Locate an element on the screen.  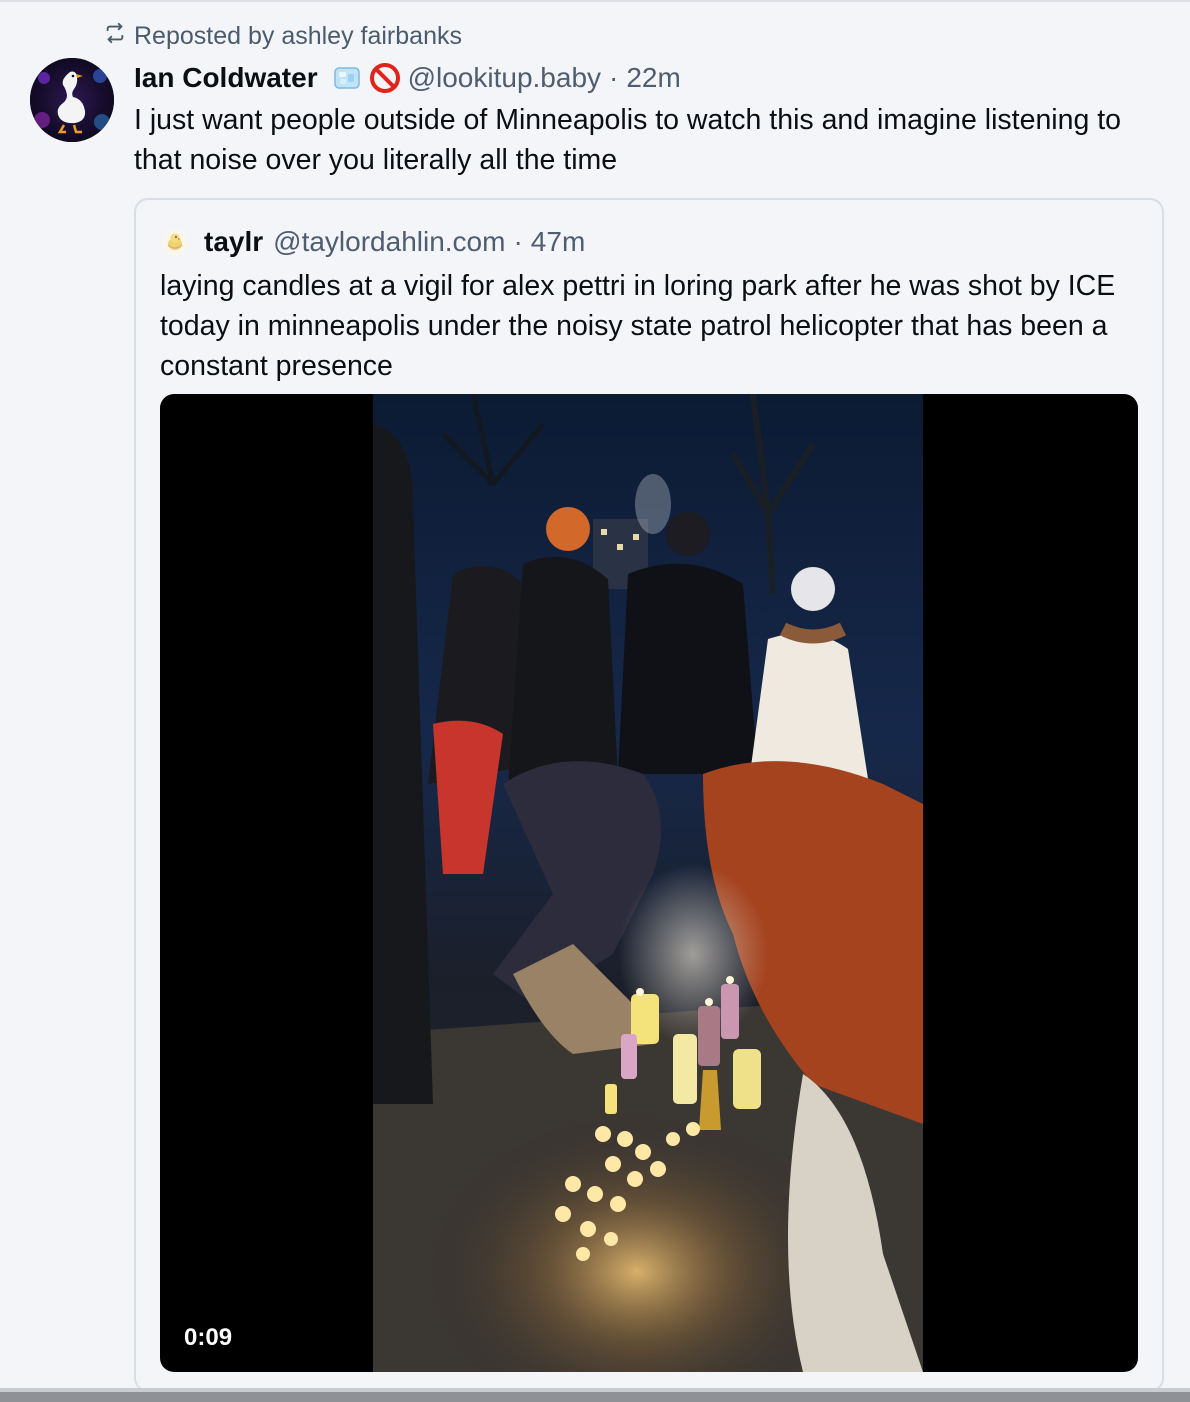
window-bottom-bar is located at coordinates (595, 1397).